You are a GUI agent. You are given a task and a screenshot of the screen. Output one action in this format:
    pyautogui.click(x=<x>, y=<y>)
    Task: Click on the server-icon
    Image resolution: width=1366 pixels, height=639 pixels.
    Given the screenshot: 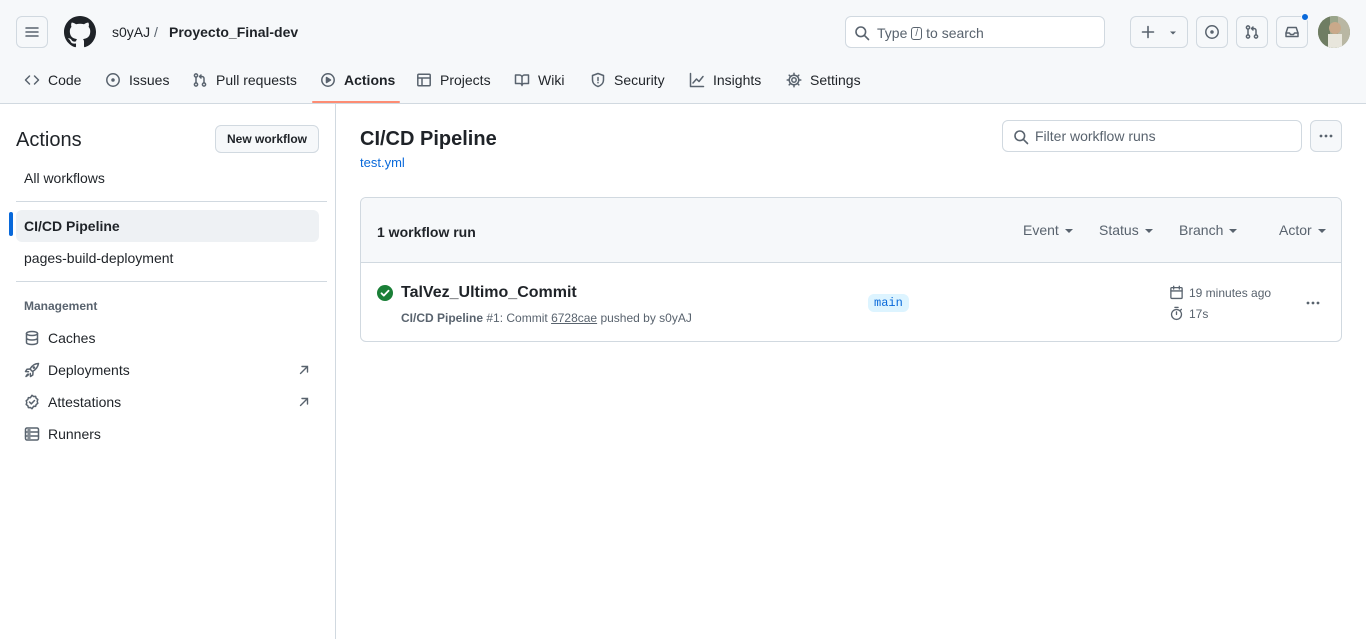 What is the action you would take?
    pyautogui.click(x=32, y=434)
    